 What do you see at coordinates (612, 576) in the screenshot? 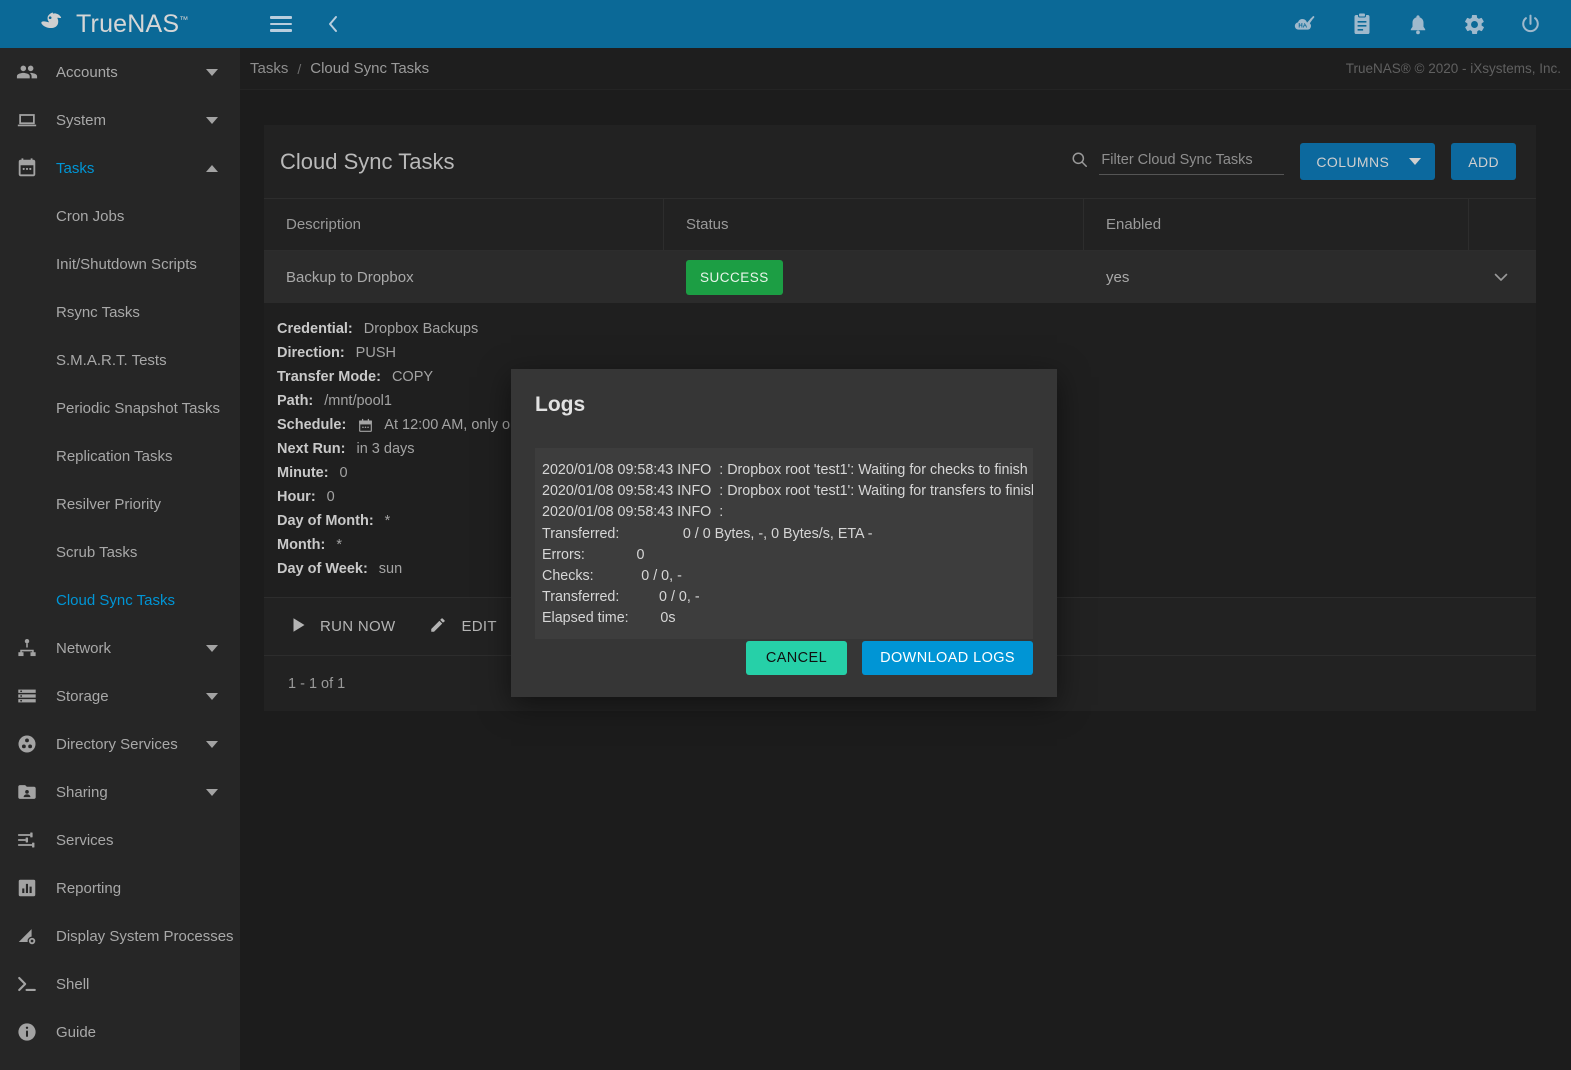
I see `log-line: Checks: 0 / 0, -` at bounding box center [612, 576].